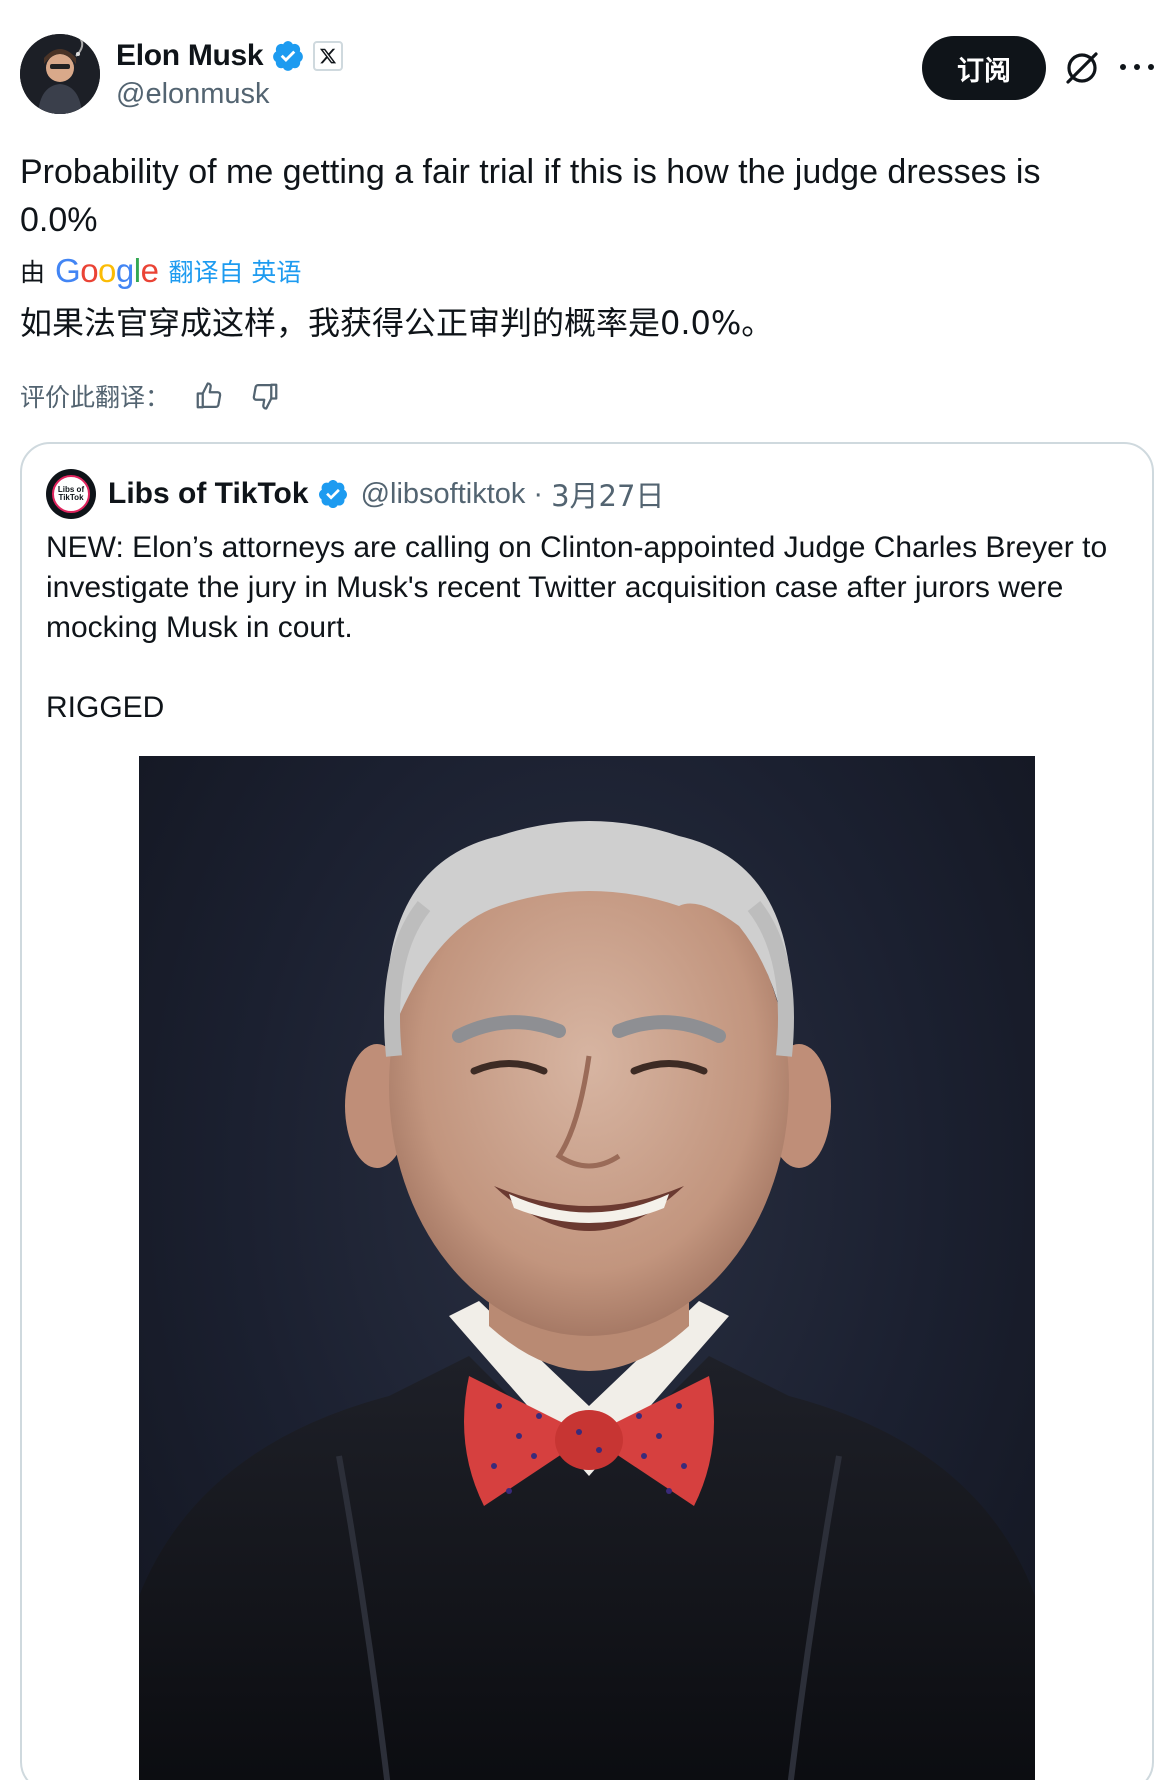  Describe the element at coordinates (288, 56) in the screenshot. I see `verified-badge-icon` at that location.